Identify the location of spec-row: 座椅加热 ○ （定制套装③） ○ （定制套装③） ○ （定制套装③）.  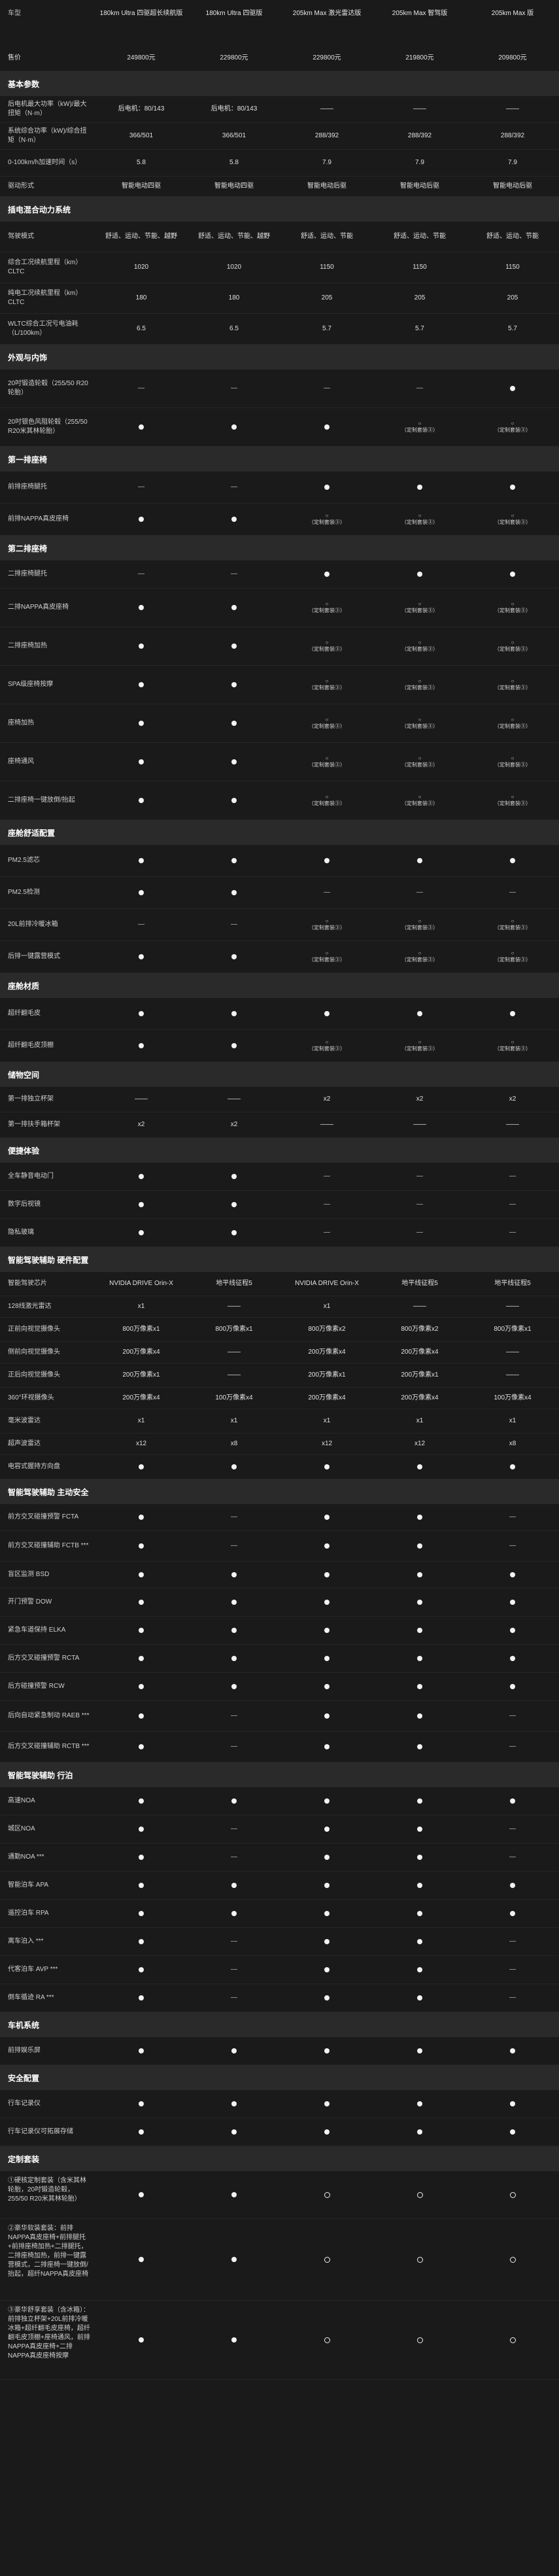
(279, 723).